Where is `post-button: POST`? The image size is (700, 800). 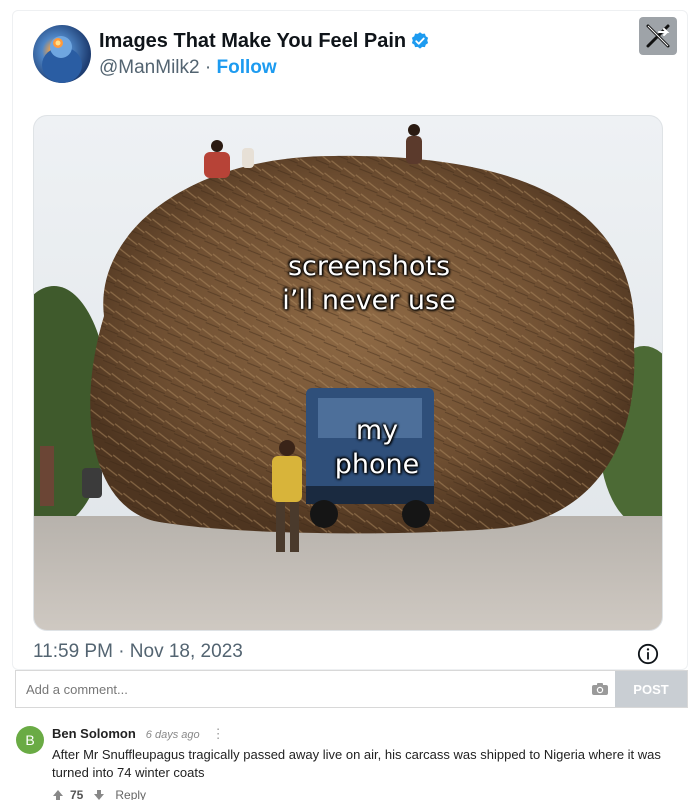 post-button: POST is located at coordinates (651, 689).